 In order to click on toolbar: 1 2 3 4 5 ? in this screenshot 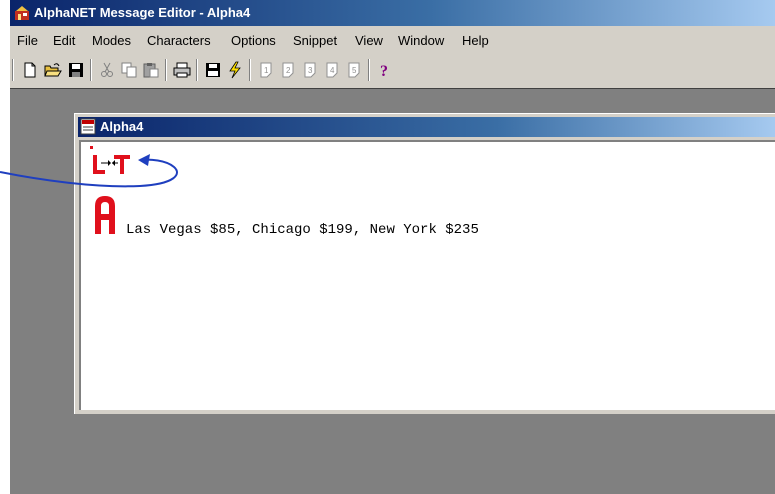, I will do `click(392, 70)`.